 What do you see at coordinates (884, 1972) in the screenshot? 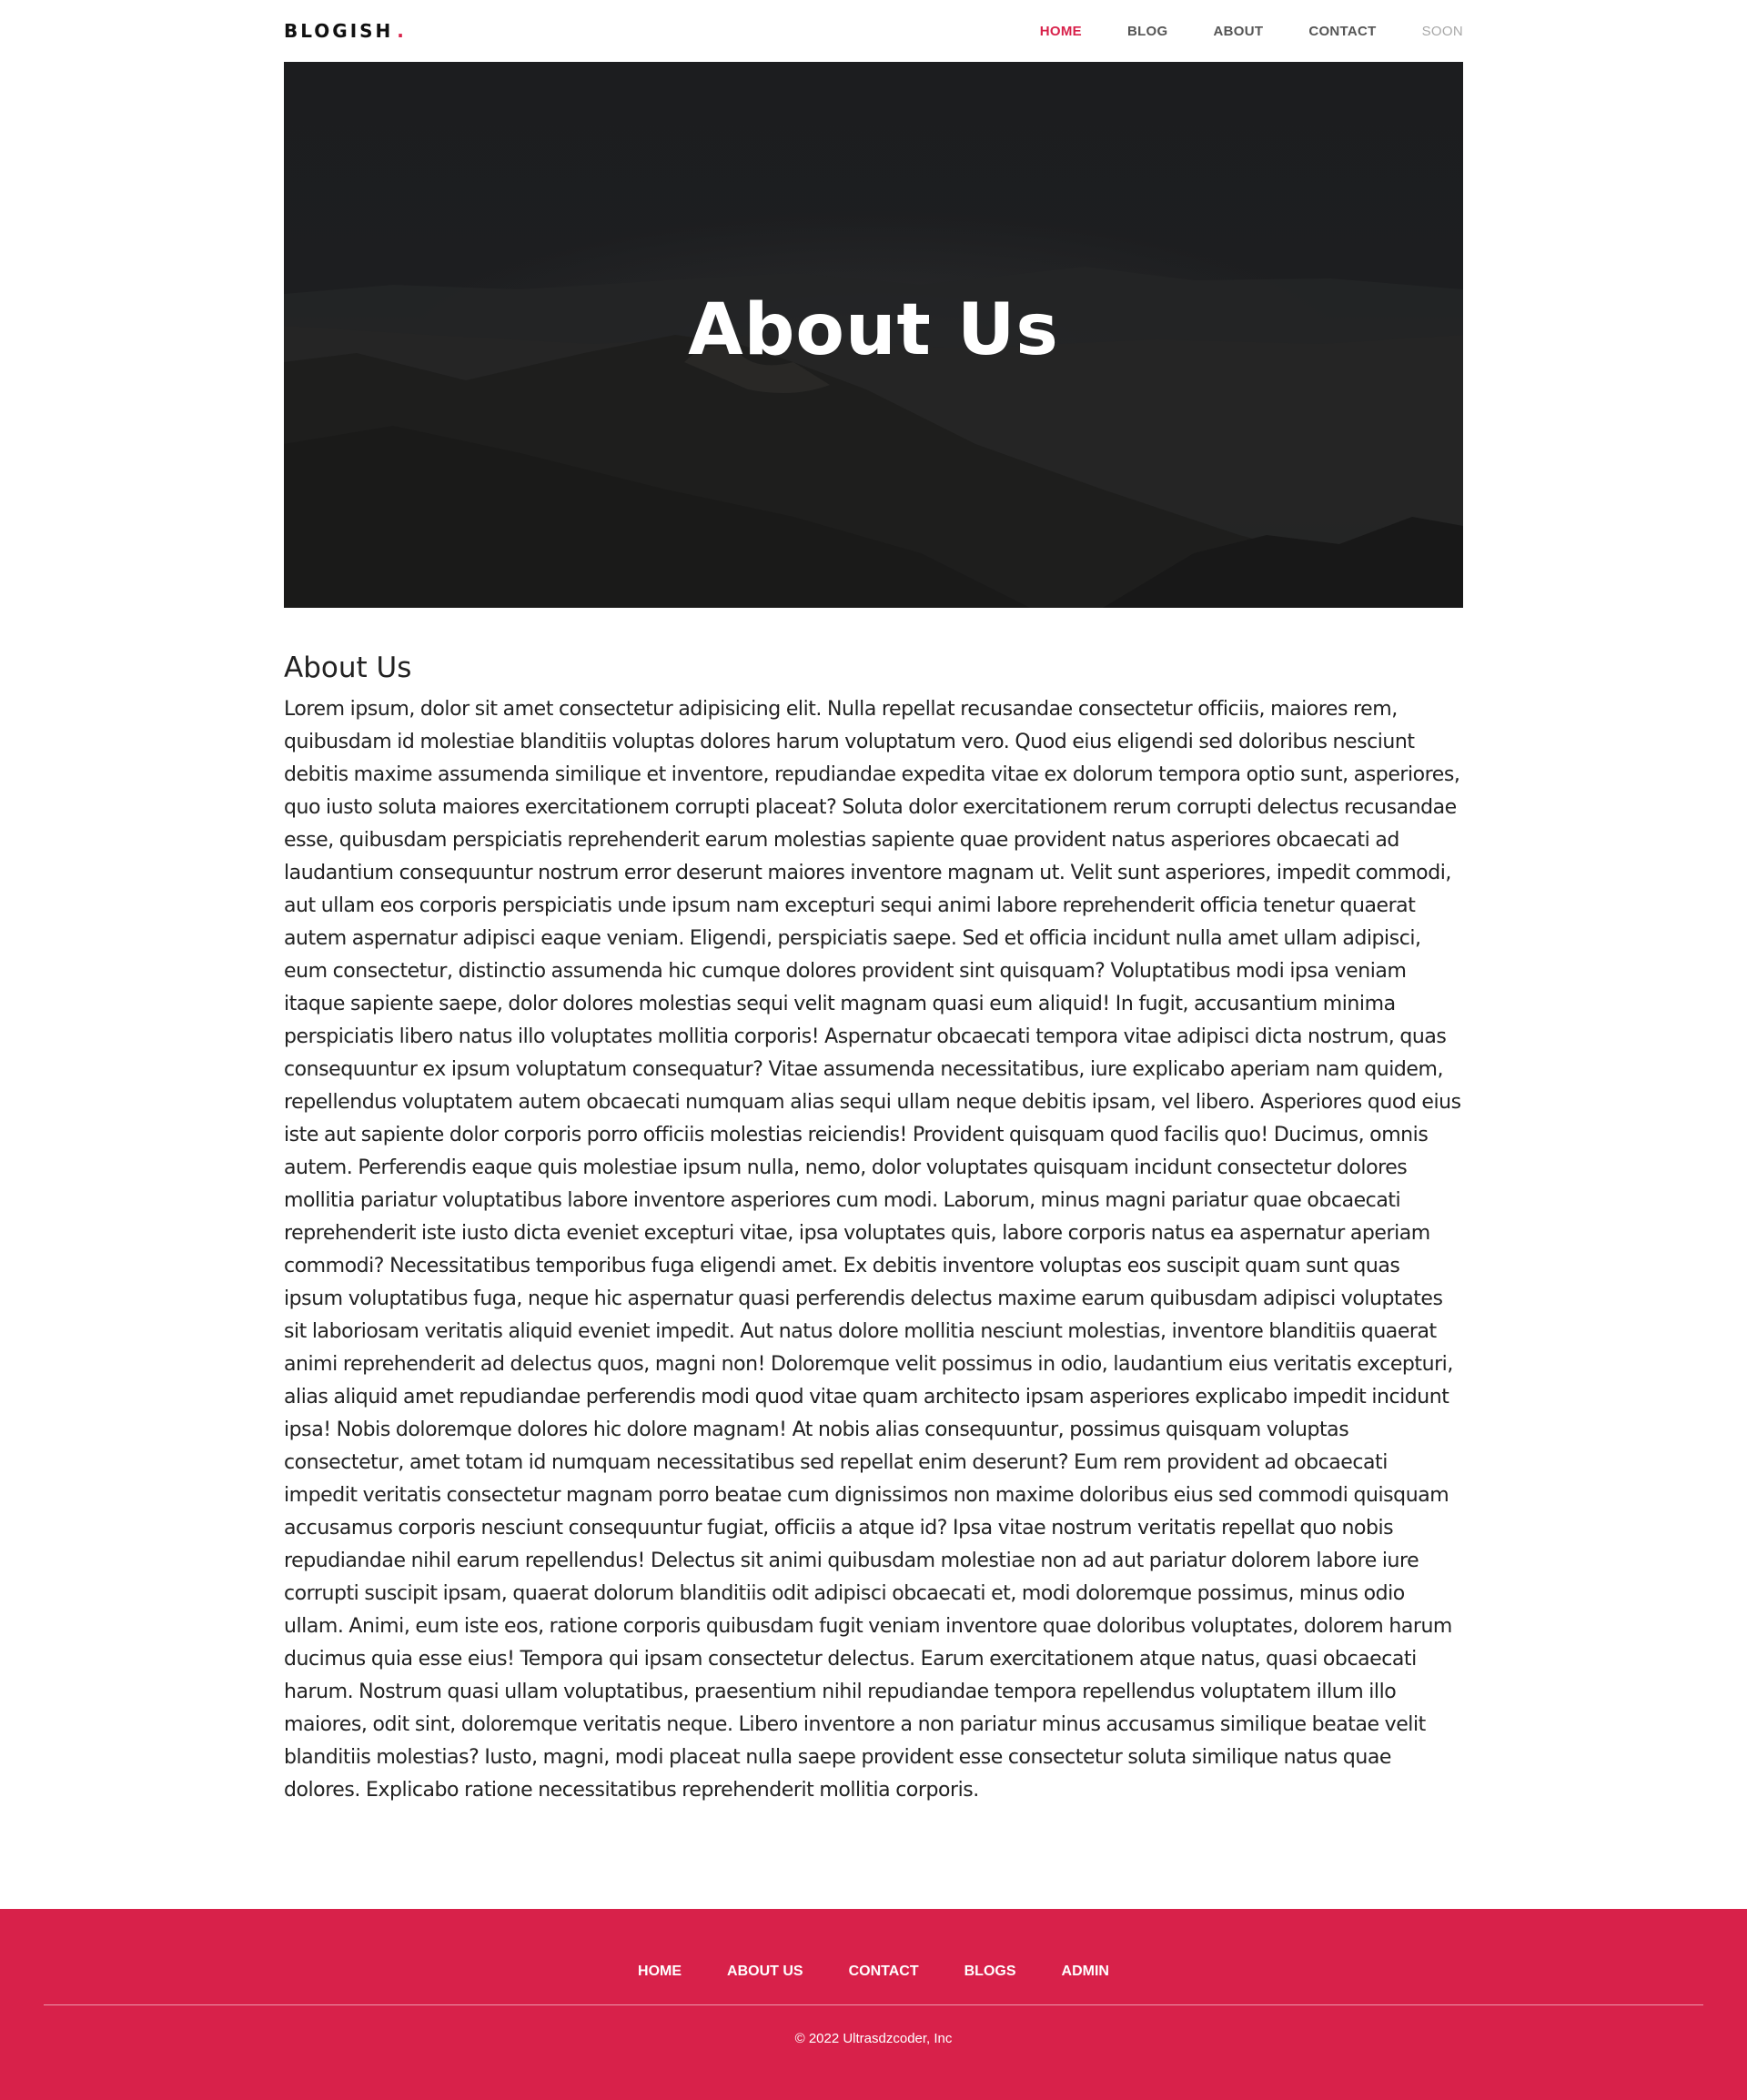
I see `footer-contact-link: CONTACT` at bounding box center [884, 1972].